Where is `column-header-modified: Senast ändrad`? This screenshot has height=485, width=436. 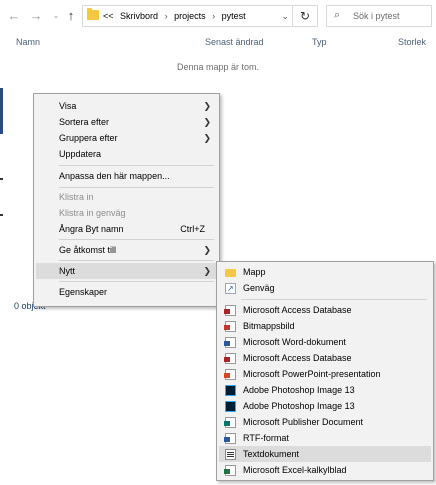
column-header-modified: Senast ändrad is located at coordinates (234, 42).